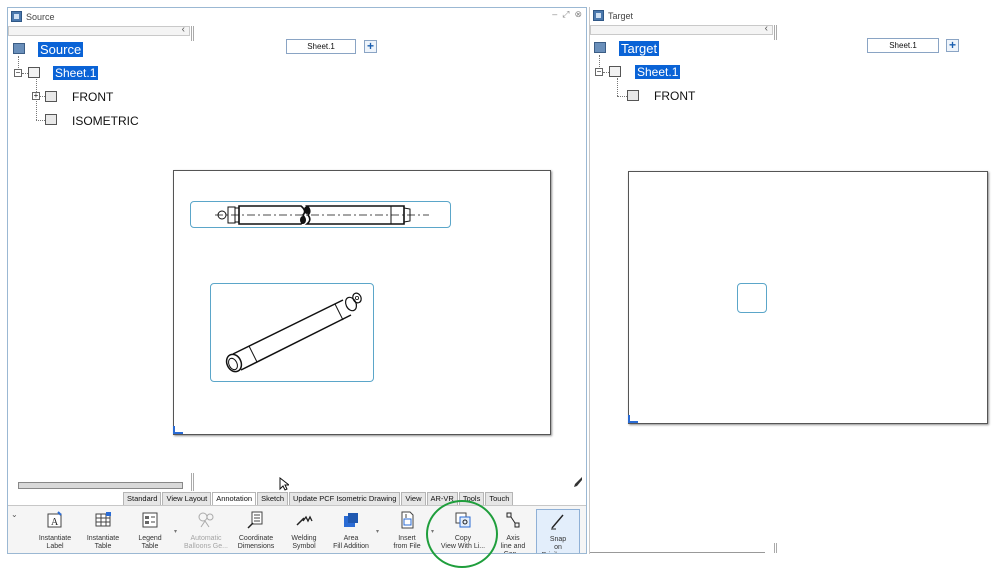 This screenshot has width=1000, height=579. I want to click on legend-table-icon, so click(150, 520).